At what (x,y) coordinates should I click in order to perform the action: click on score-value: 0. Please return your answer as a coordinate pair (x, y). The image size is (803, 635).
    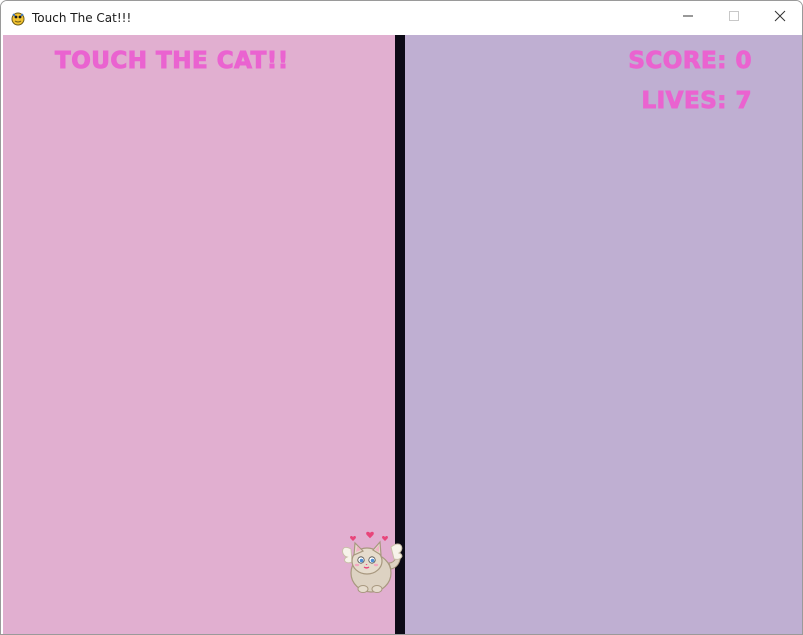
    Looking at the image, I should click on (743, 61).